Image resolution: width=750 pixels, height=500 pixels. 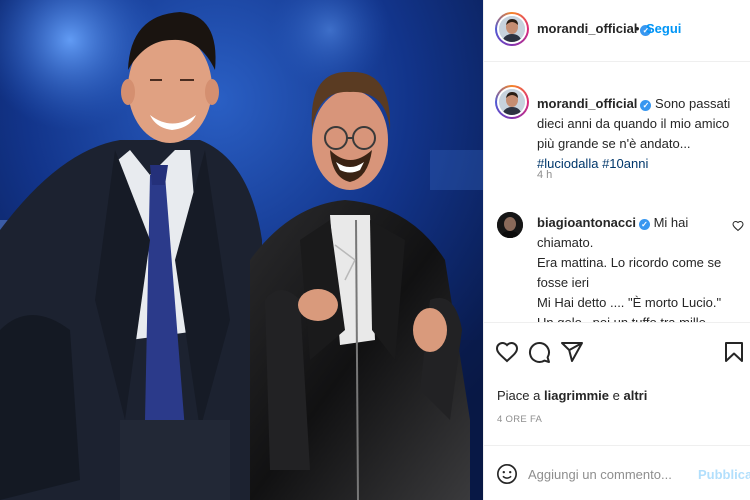 I want to click on comment-icon, so click(x=539, y=352).